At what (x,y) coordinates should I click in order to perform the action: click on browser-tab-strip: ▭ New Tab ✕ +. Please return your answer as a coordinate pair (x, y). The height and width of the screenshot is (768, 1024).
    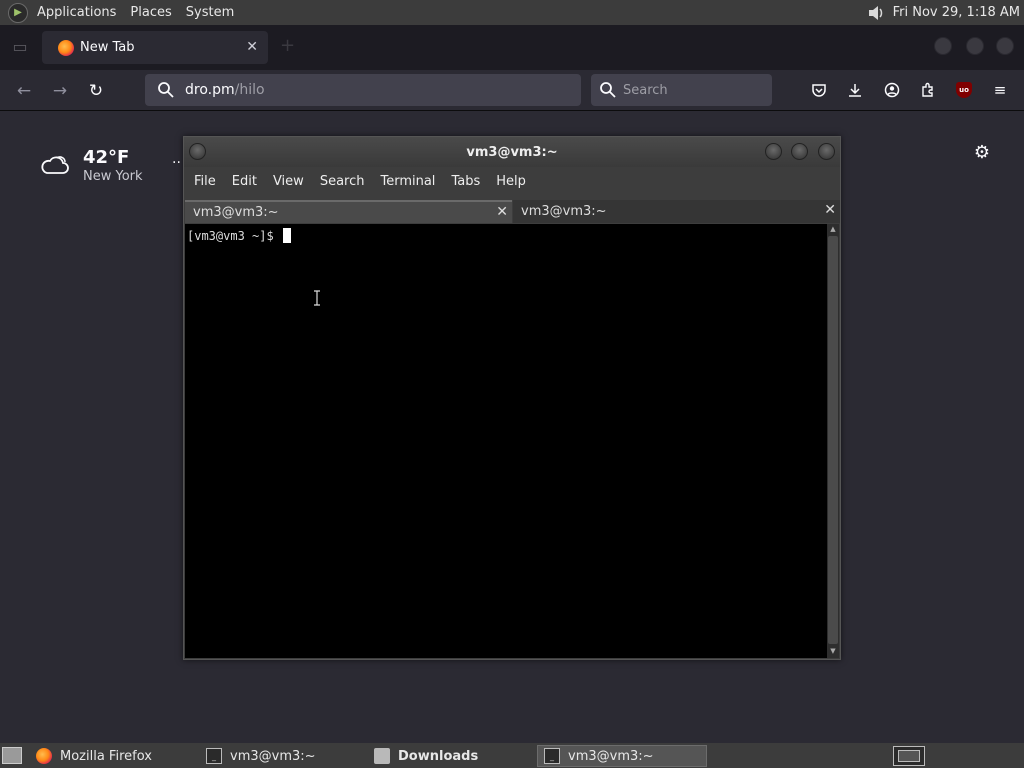
    Looking at the image, I should click on (512, 47).